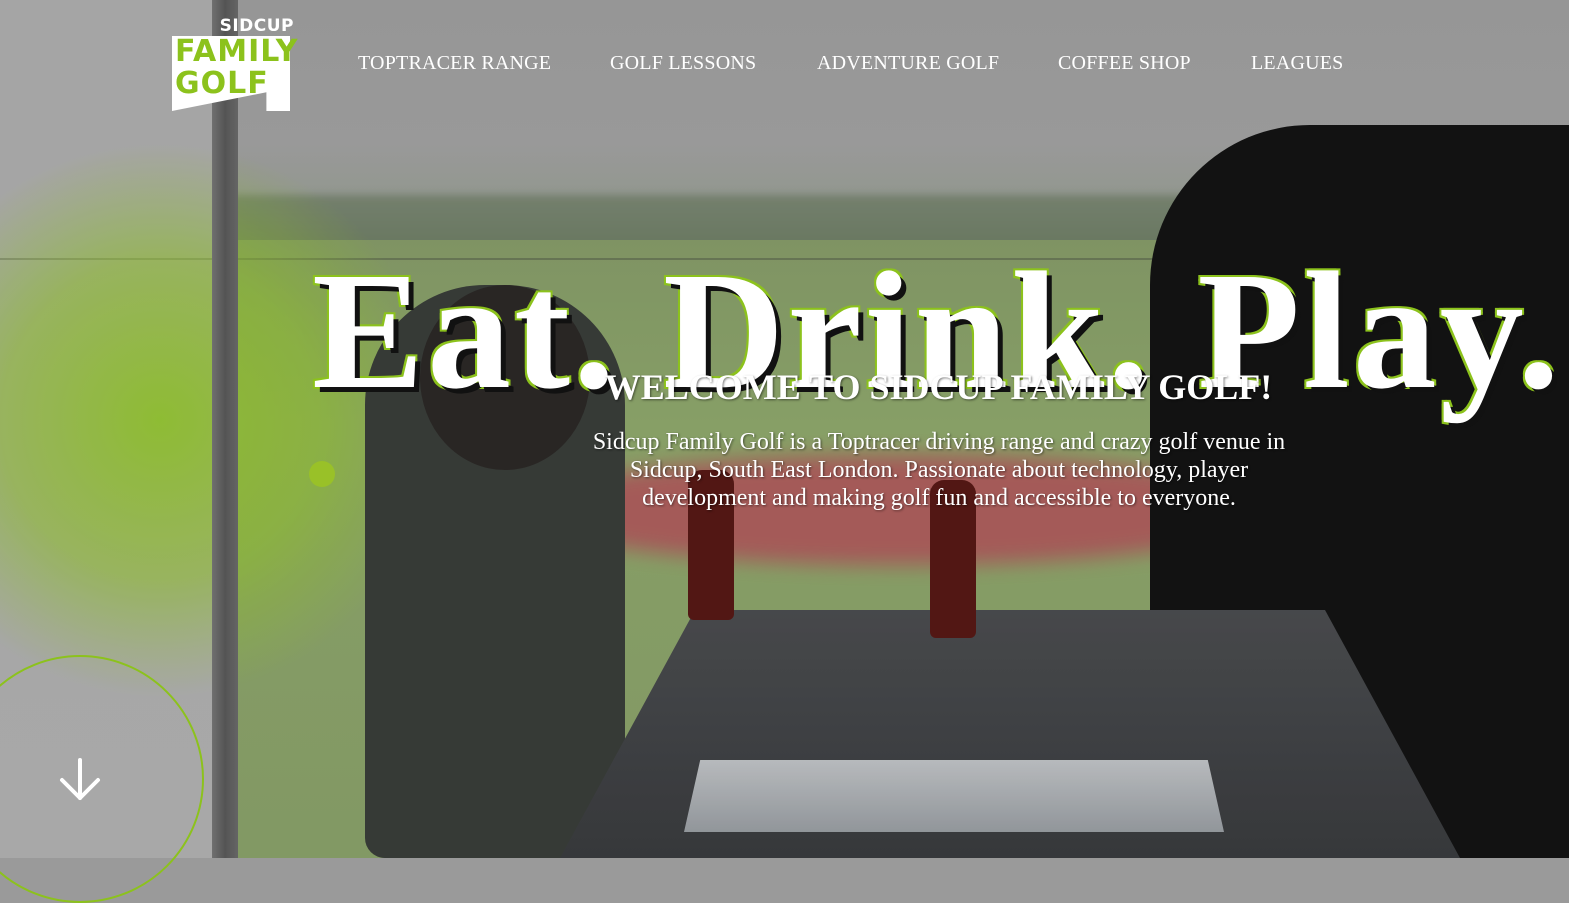 This screenshot has width=1569, height=903. What do you see at coordinates (80, 780) in the screenshot?
I see `arrow-down-icon` at bounding box center [80, 780].